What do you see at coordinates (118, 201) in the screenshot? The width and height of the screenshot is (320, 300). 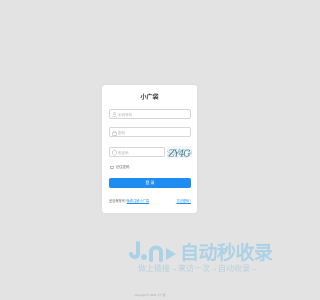 I see `no-account-text: 还没有账号?` at bounding box center [118, 201].